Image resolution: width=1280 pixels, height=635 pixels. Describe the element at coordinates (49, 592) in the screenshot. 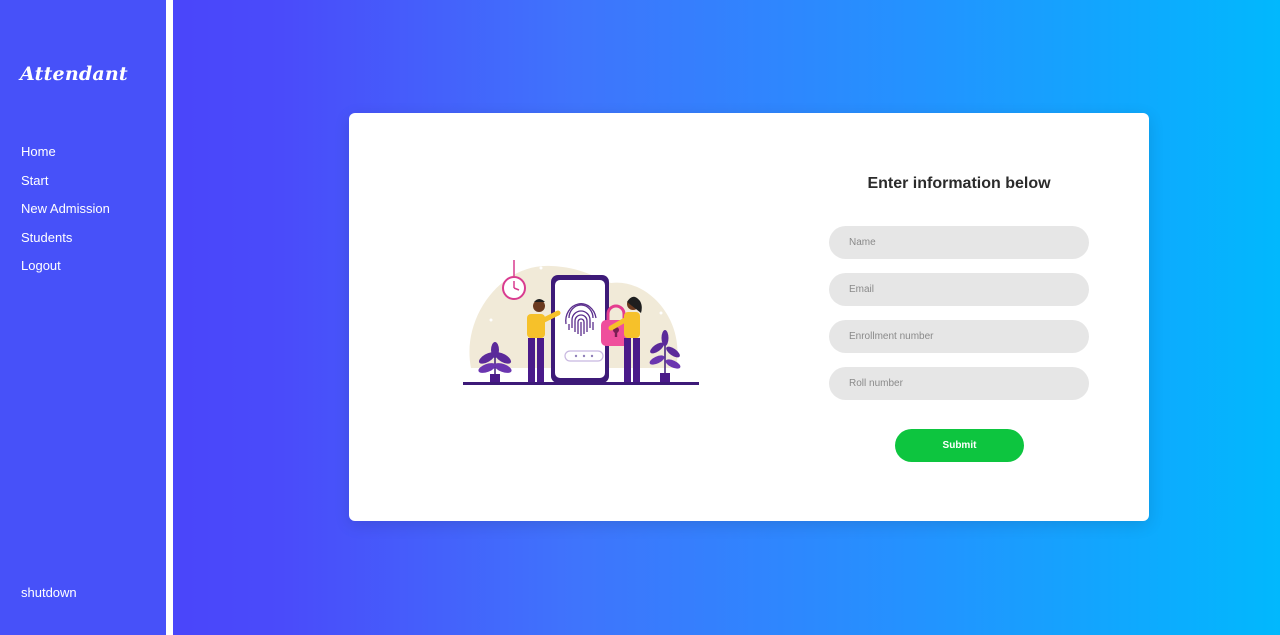

I see `shutdown-link: shutdown` at that location.